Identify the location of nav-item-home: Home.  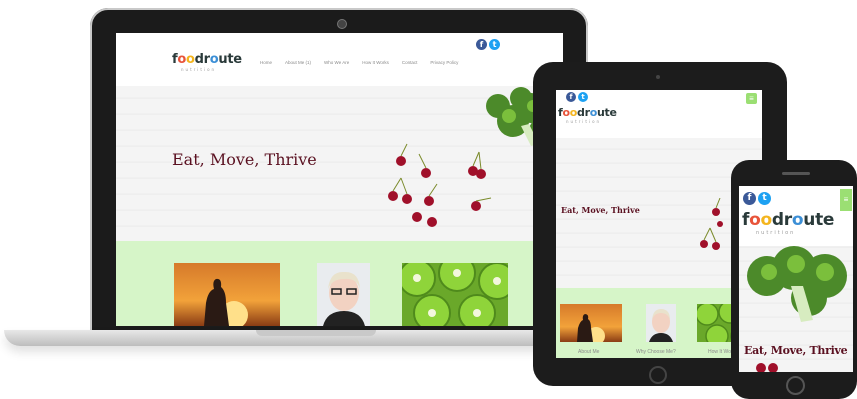
(266, 62).